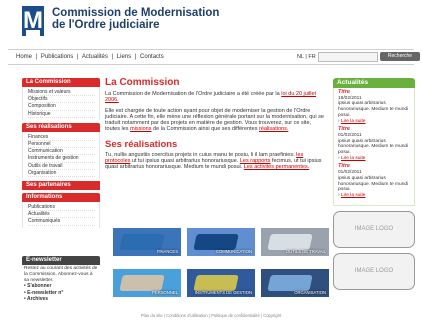 Image resolution: width=422 pixels, height=322 pixels. Describe the element at coordinates (24, 57) in the screenshot. I see `nav-home: Home` at that location.